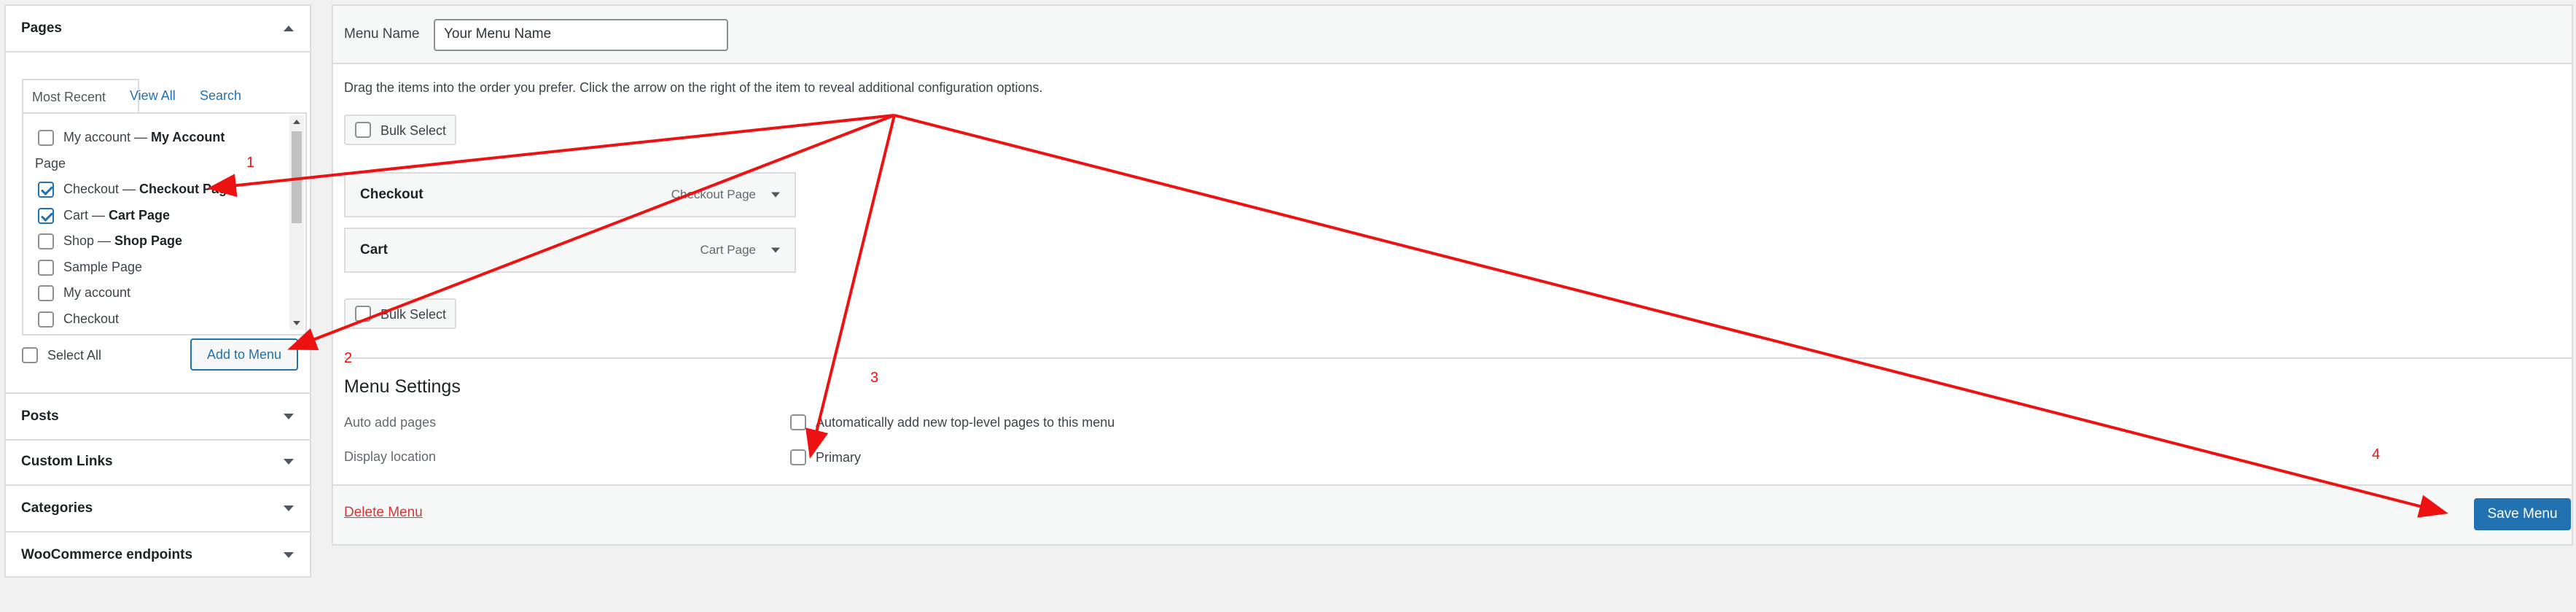 The width and height of the screenshot is (2576, 612). I want to click on annotation-number-4: 4, so click(2376, 454).